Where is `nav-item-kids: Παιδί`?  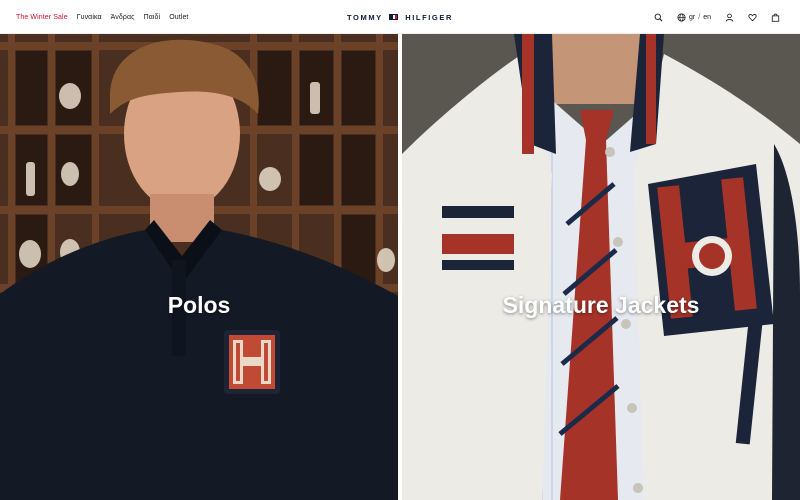
nav-item-kids: Παιδί is located at coordinates (152, 17).